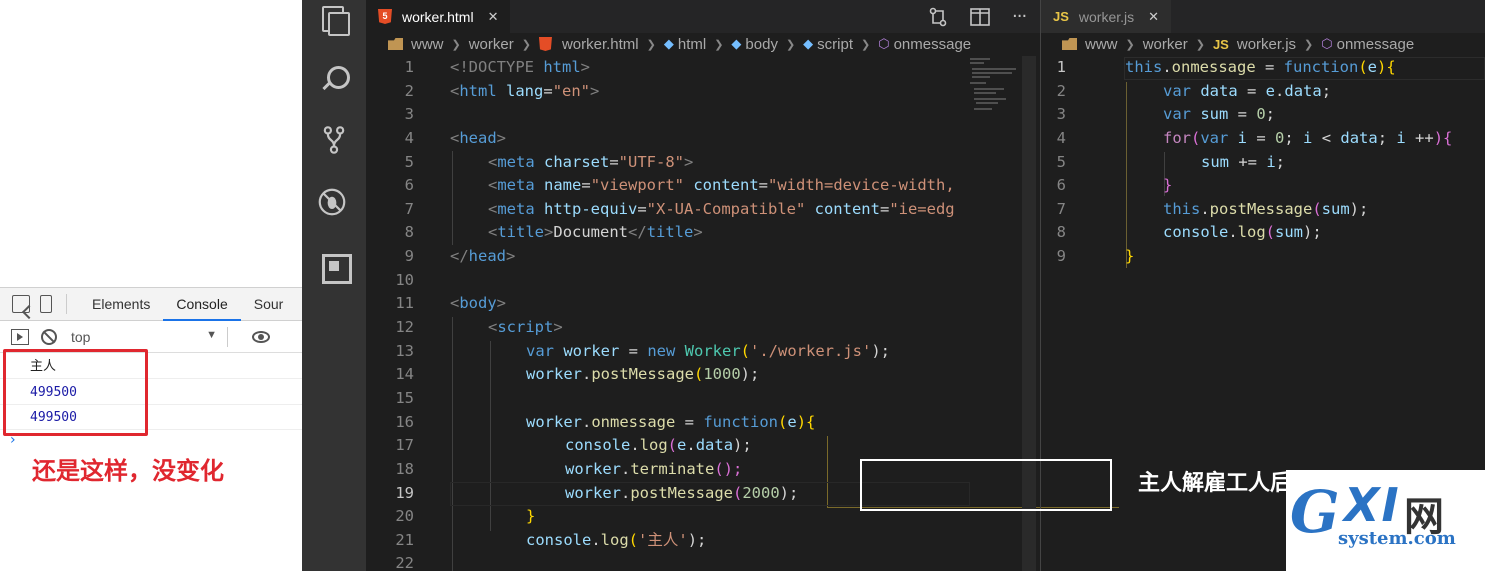 This screenshot has height=571, width=1485. What do you see at coordinates (806, 421) in the screenshot?
I see `code-token: ){` at bounding box center [806, 421].